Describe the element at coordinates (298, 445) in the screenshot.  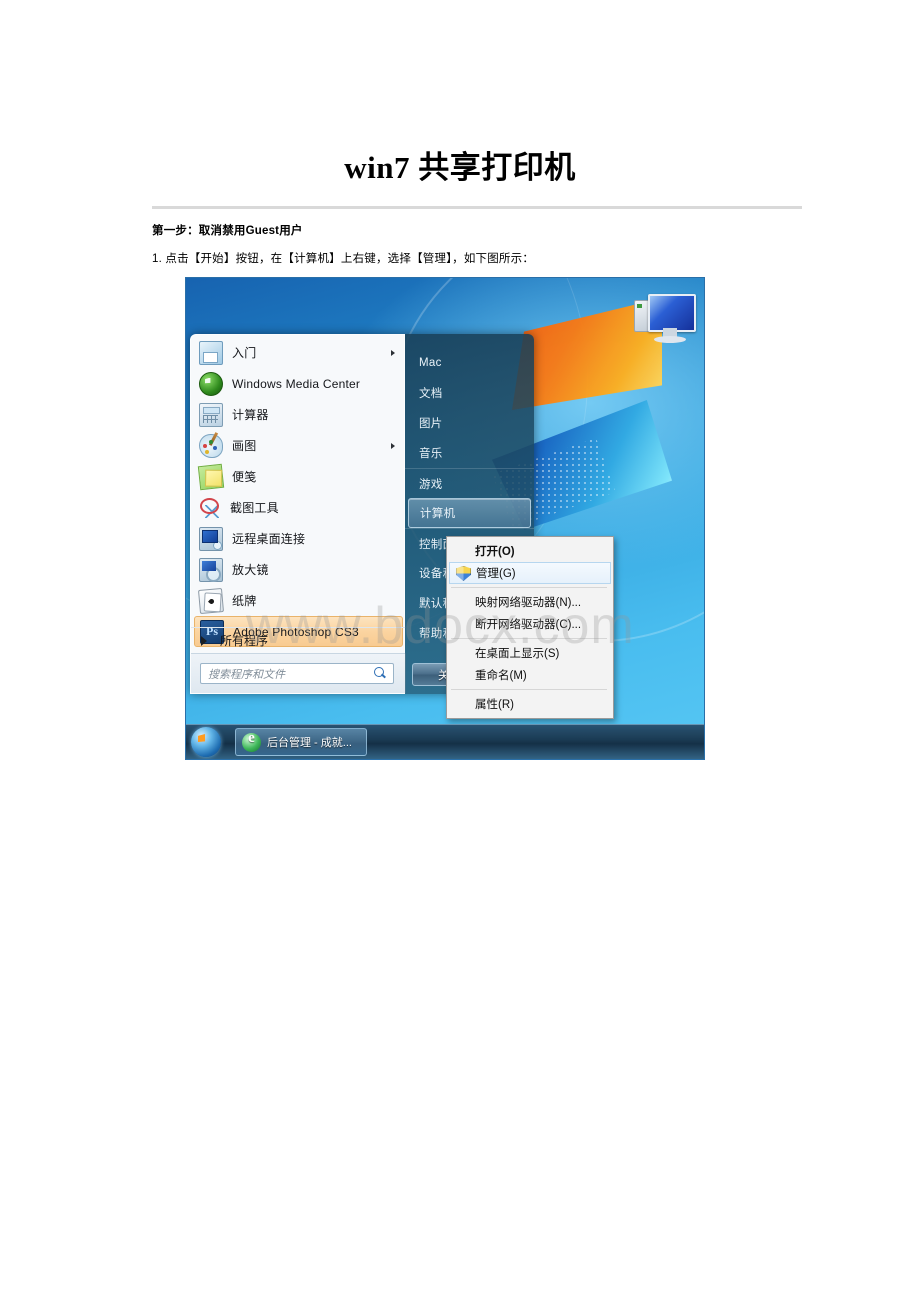
I see `start-menu-item-paint: 画图` at that location.